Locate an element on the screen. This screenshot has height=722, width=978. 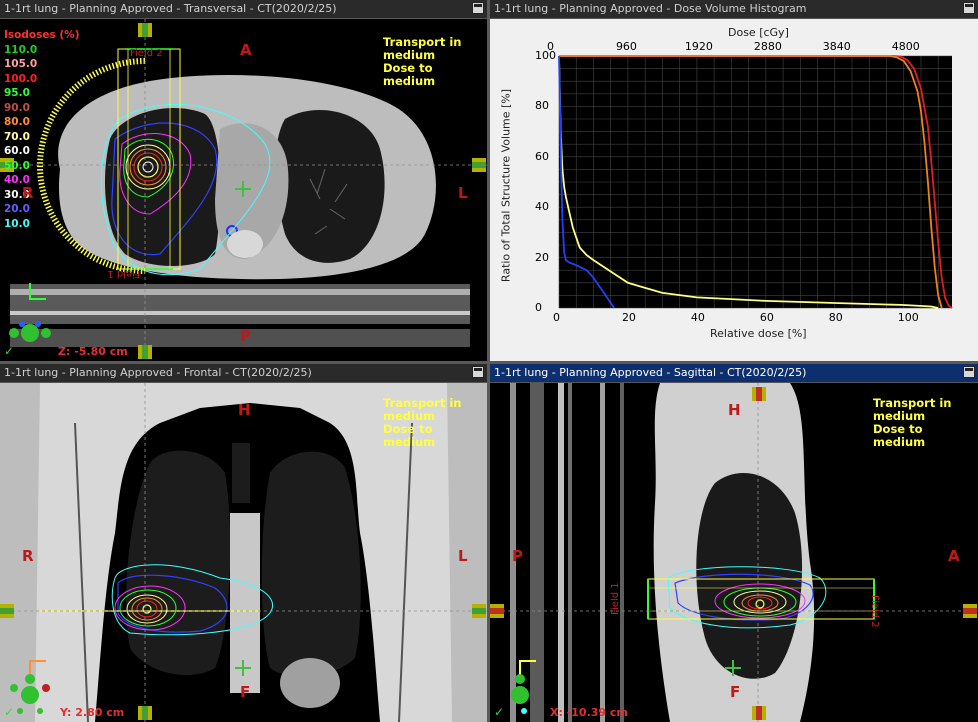
slice-coordinate: Z: -5.80 cm is located at coordinates (93, 351).